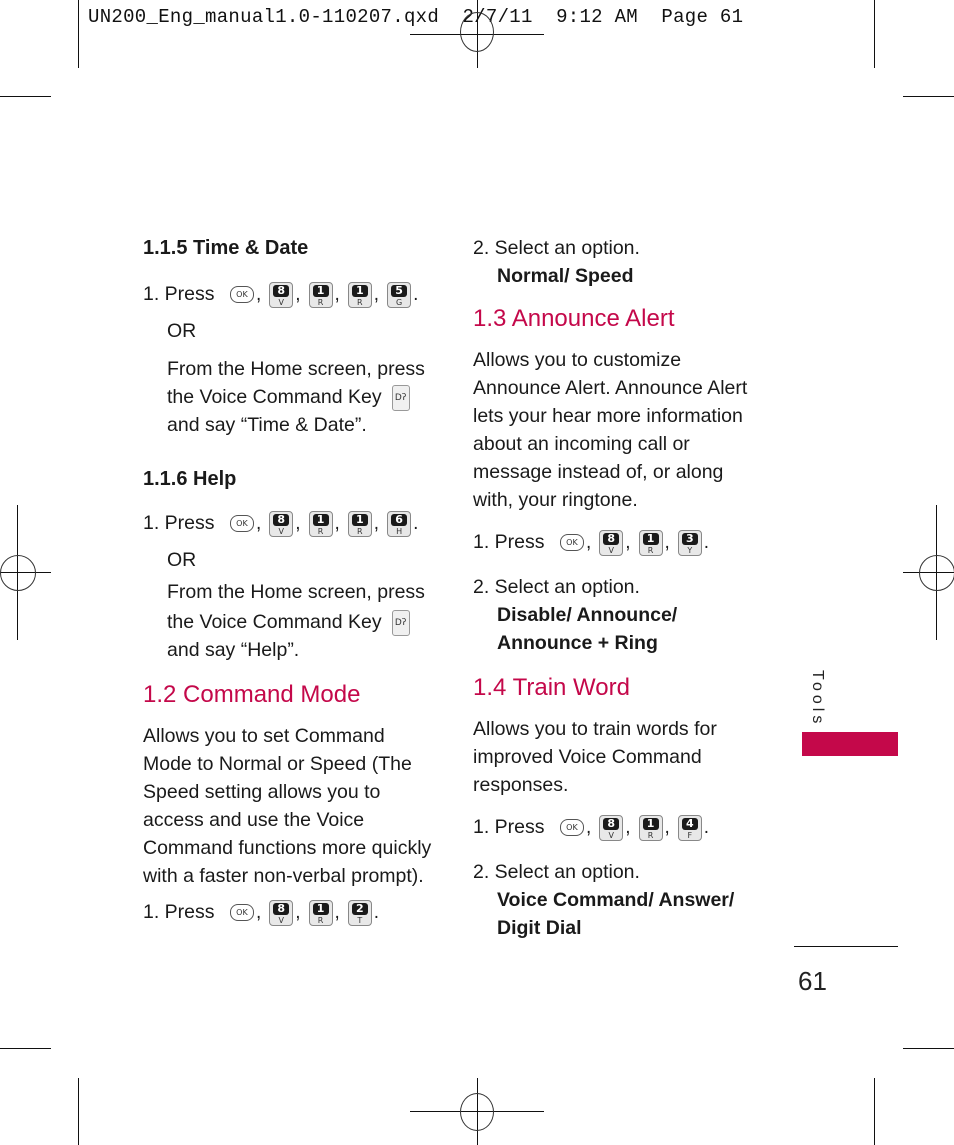 The width and height of the screenshot is (954, 1145). I want to click on text-line: Announce + Ring, so click(577, 642).